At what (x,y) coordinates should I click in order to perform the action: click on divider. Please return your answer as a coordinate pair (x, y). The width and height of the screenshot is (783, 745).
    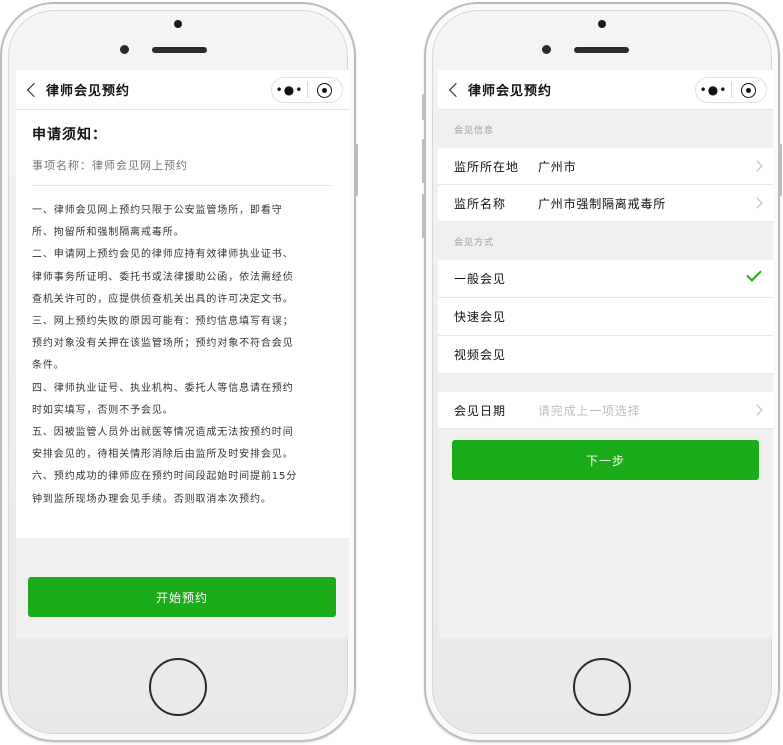
    Looking at the image, I should click on (182, 185).